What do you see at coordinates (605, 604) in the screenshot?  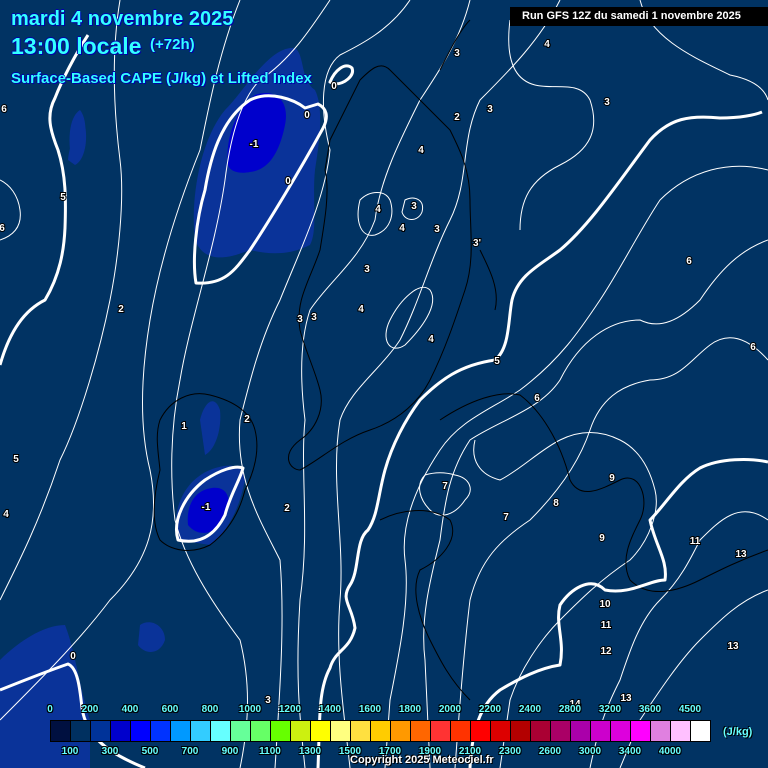 I see `contour-label: 10` at bounding box center [605, 604].